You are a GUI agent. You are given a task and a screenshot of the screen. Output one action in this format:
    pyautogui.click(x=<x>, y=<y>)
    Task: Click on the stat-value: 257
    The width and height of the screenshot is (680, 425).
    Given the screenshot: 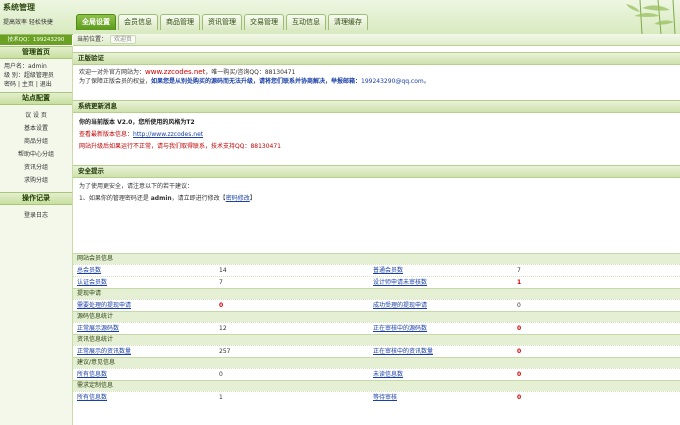 What is the action you would take?
    pyautogui.click(x=225, y=351)
    